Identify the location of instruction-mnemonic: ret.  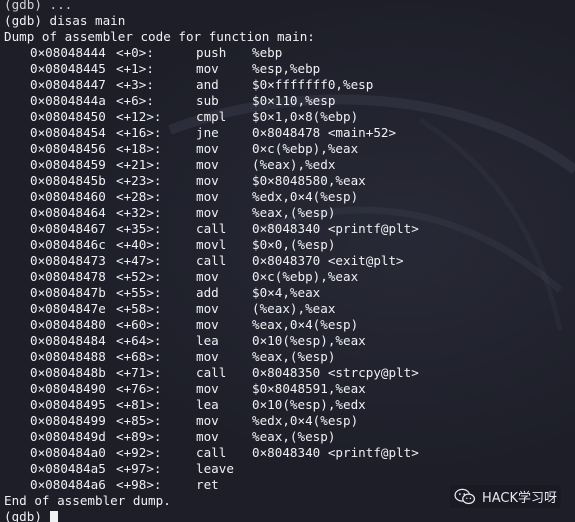
(207, 484).